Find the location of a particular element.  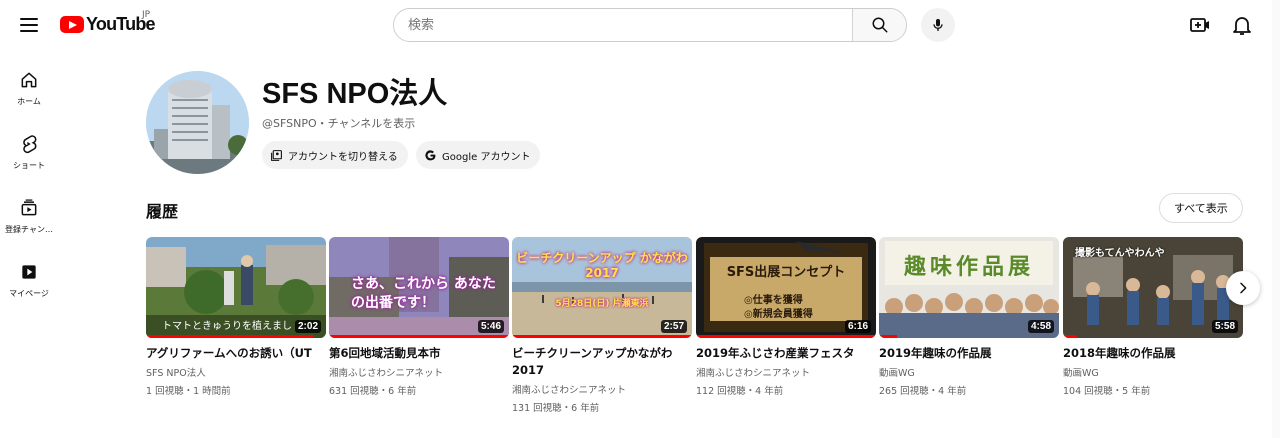

video-duration: 2:57 is located at coordinates (673, 326).